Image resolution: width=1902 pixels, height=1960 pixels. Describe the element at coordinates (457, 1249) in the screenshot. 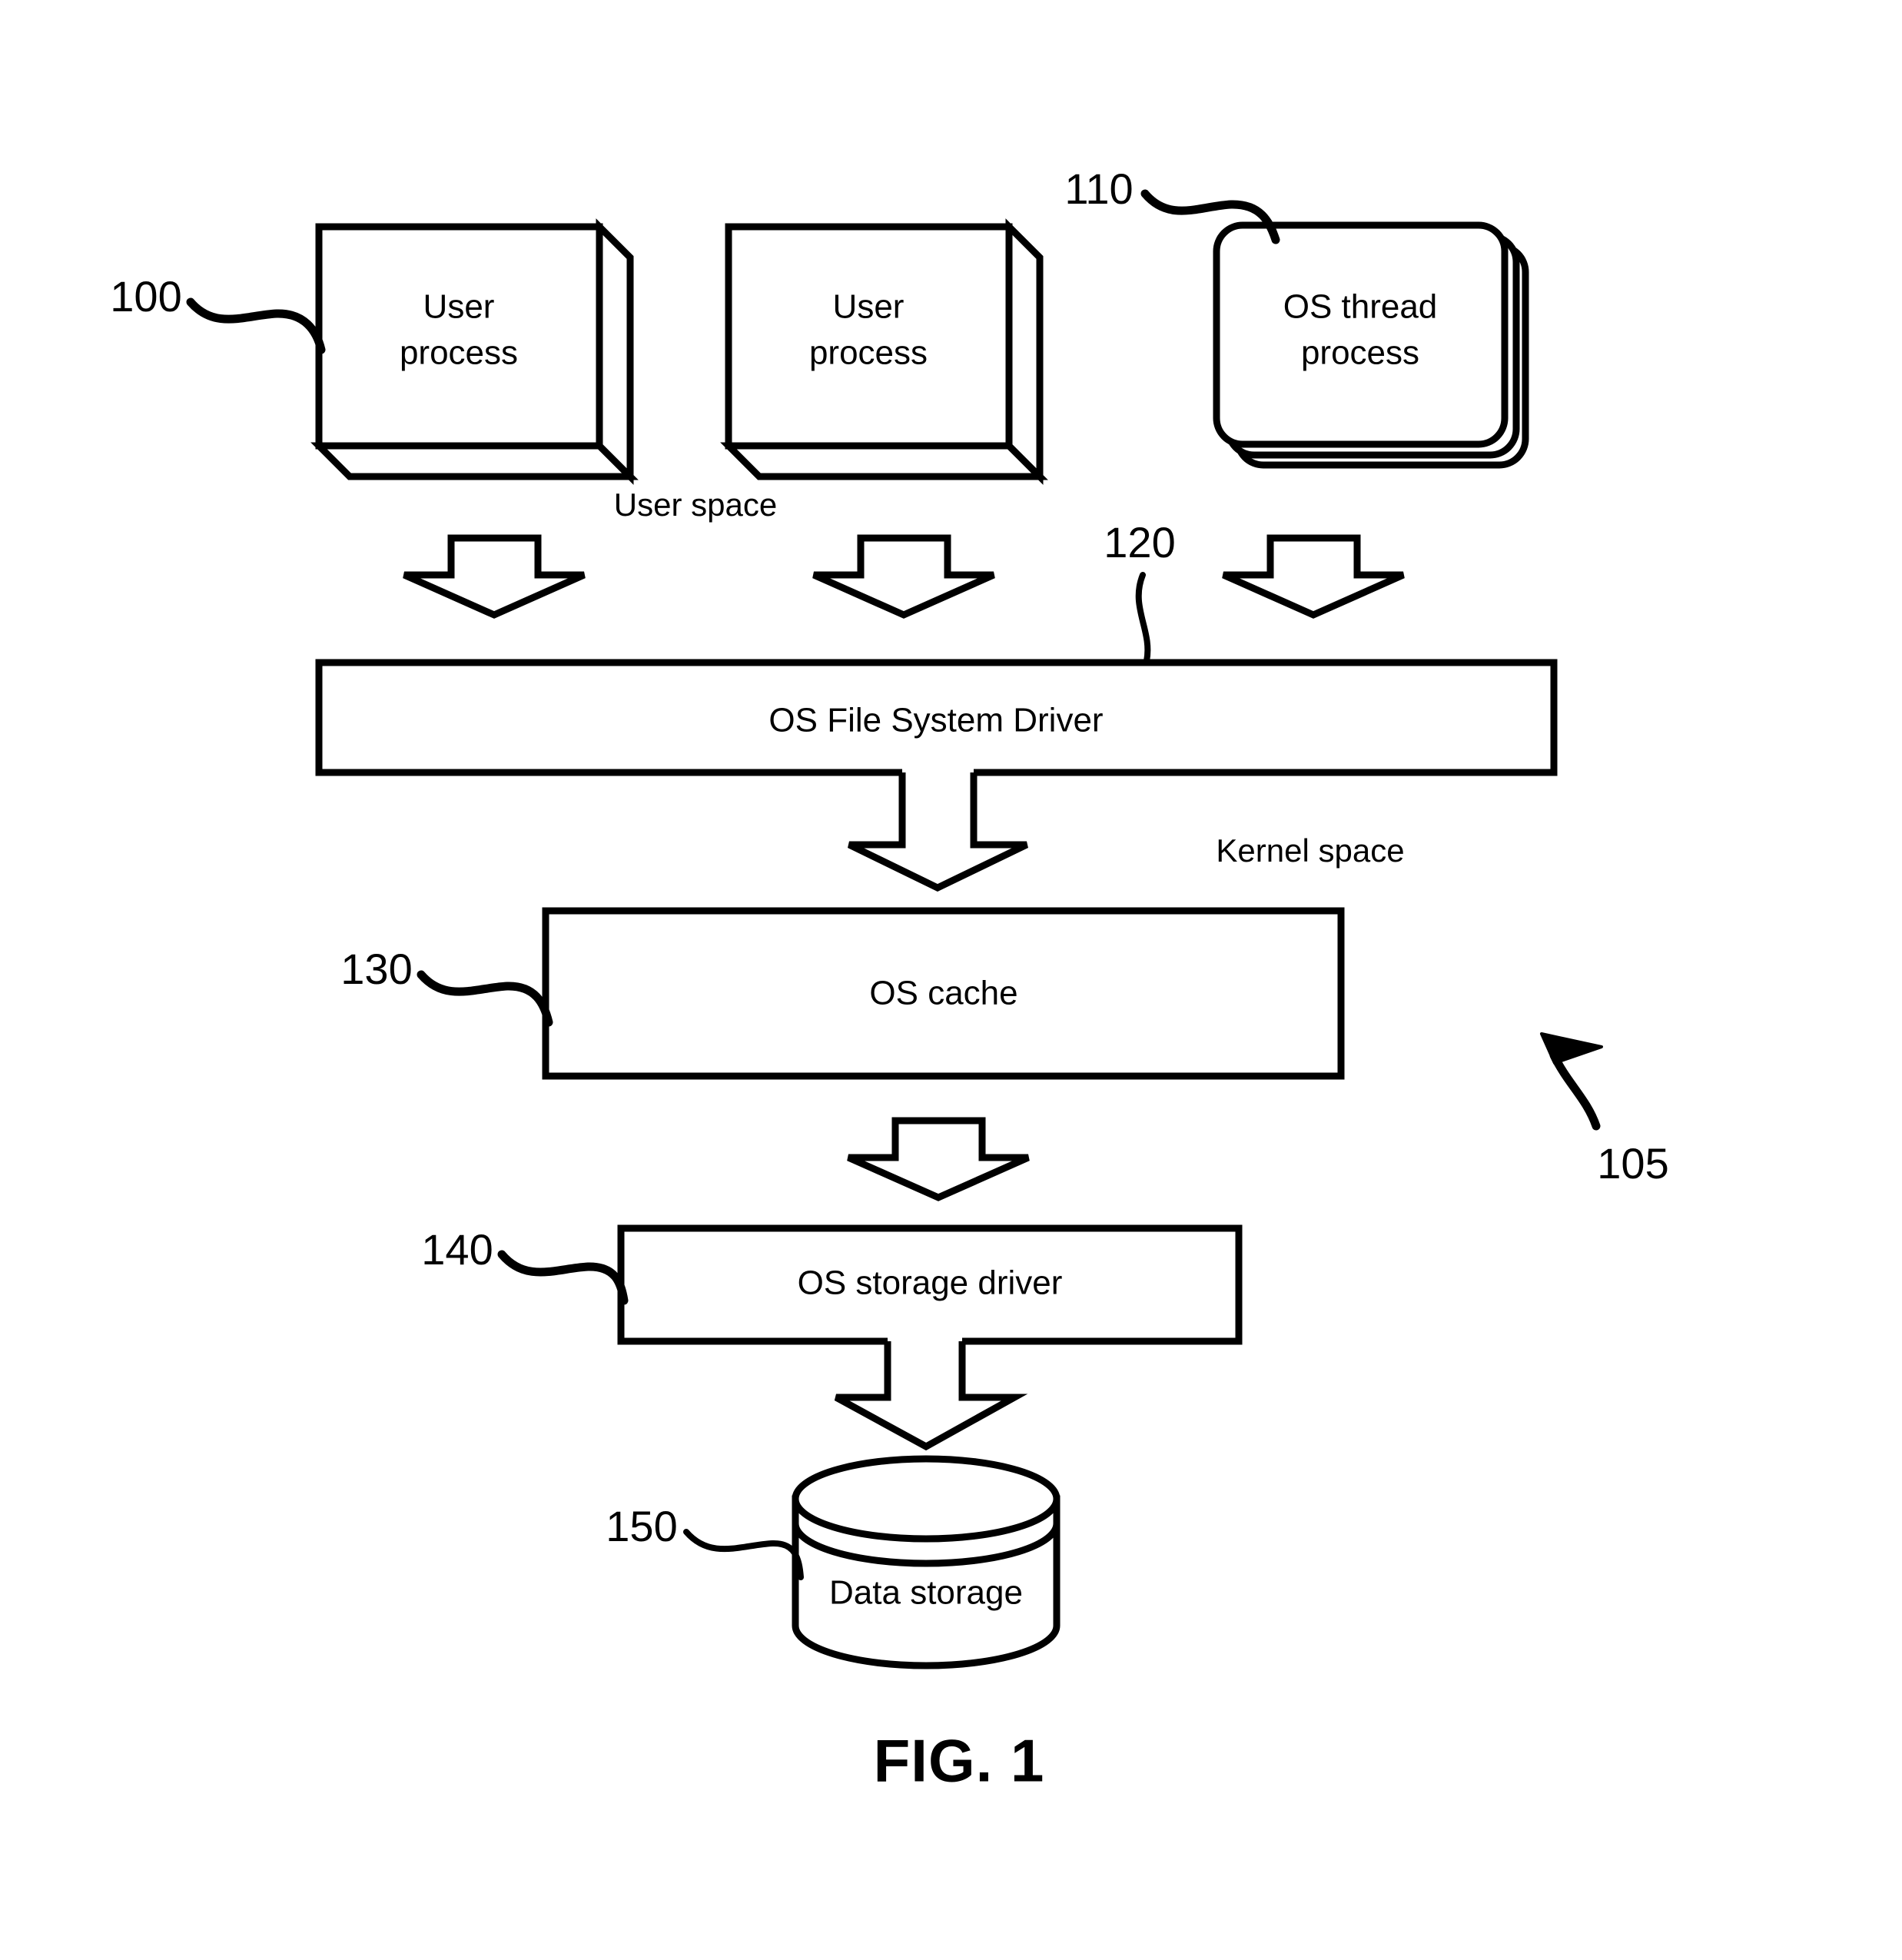

I see `reference-numeral-140: 140` at that location.